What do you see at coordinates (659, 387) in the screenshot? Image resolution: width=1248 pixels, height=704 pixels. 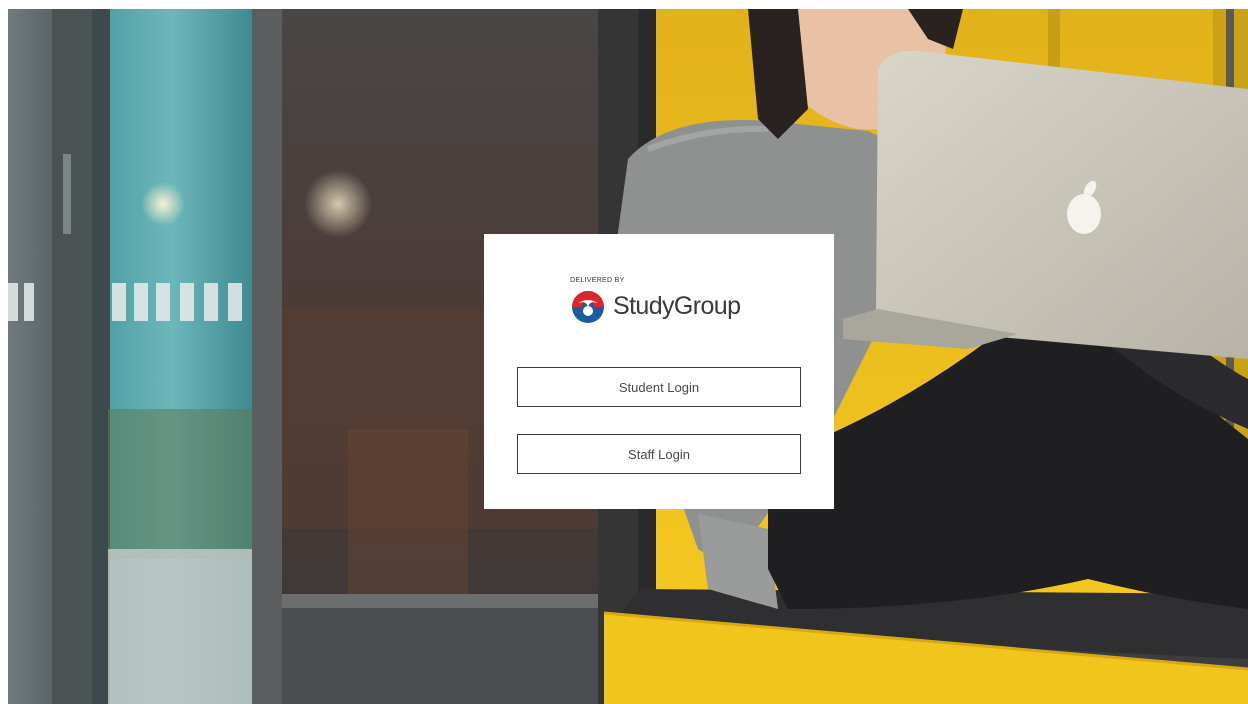 I see `student-login-button: Student Login` at bounding box center [659, 387].